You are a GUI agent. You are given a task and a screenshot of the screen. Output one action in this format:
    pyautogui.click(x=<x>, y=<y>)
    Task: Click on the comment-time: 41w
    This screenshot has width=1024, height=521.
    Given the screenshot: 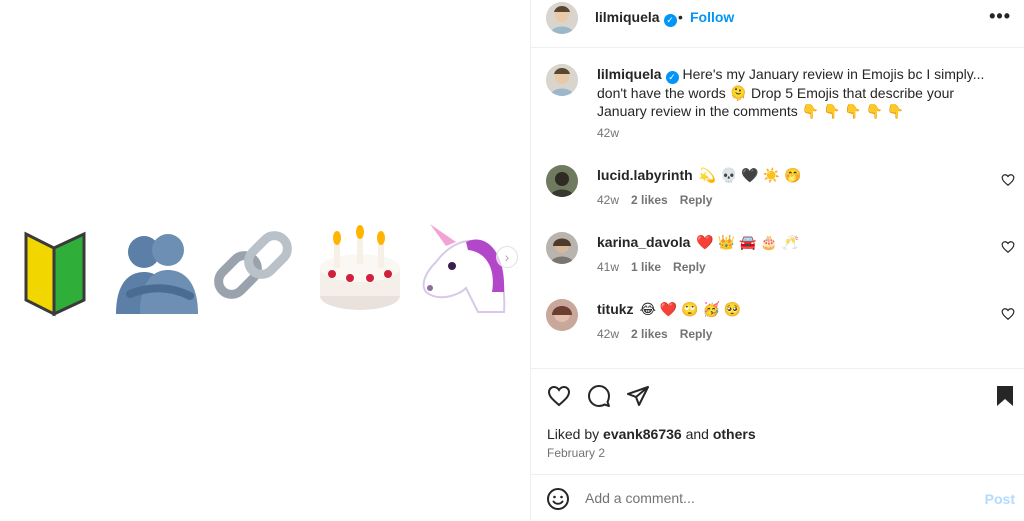 What is the action you would take?
    pyautogui.click(x=608, y=267)
    